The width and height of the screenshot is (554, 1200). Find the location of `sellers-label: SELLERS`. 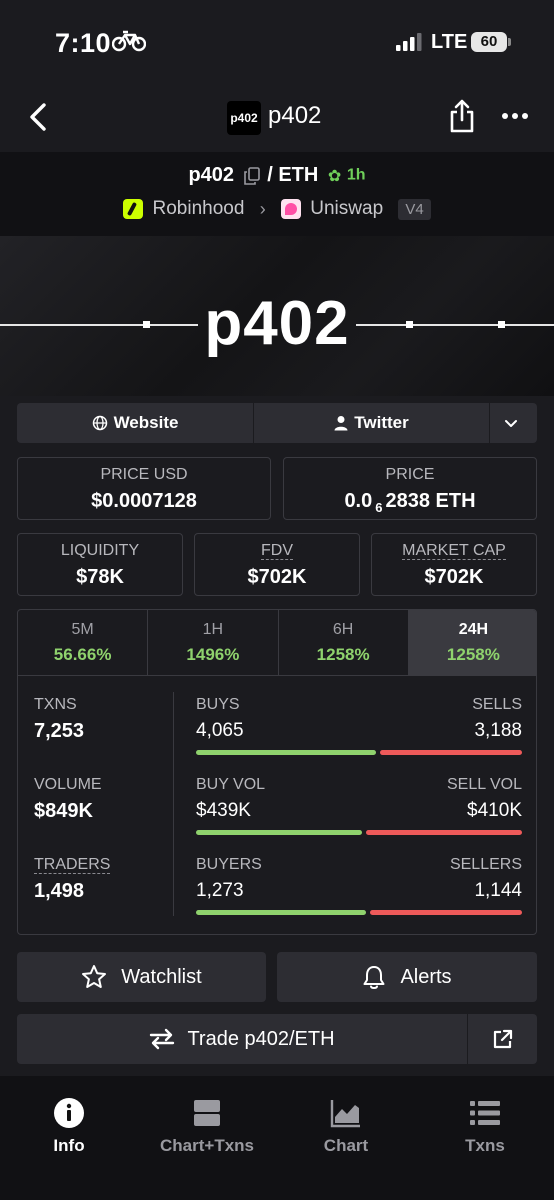

sellers-label: SELLERS is located at coordinates (485, 864).